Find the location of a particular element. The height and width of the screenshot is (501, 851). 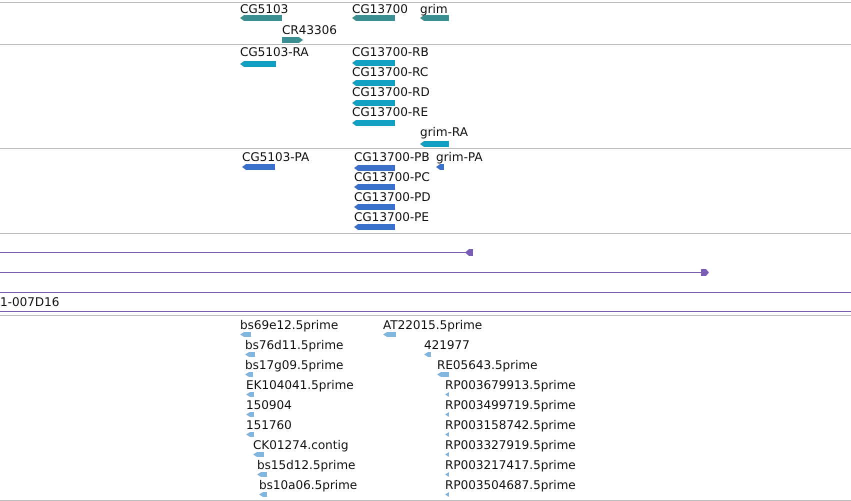

est-label: EK104041.5prime is located at coordinates (300, 385).